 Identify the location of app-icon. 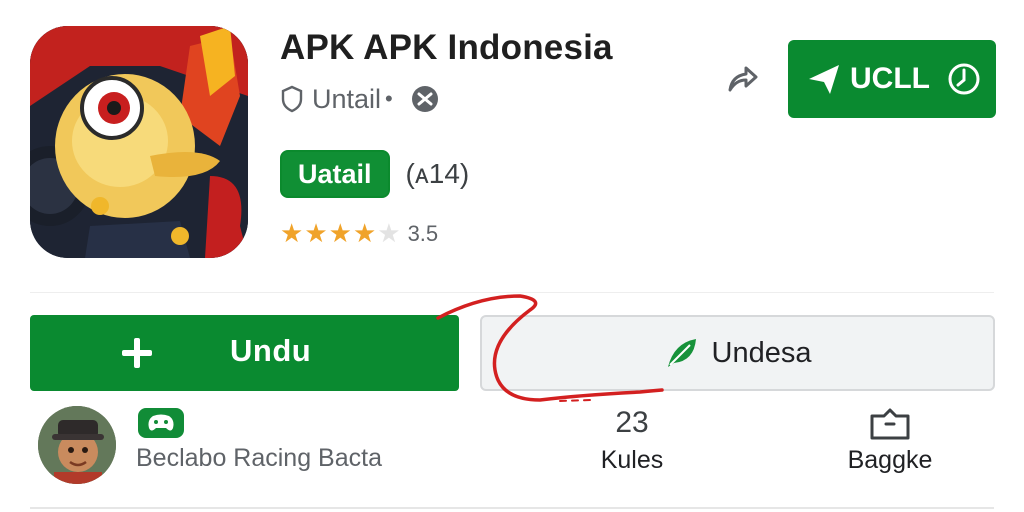
(139, 142).